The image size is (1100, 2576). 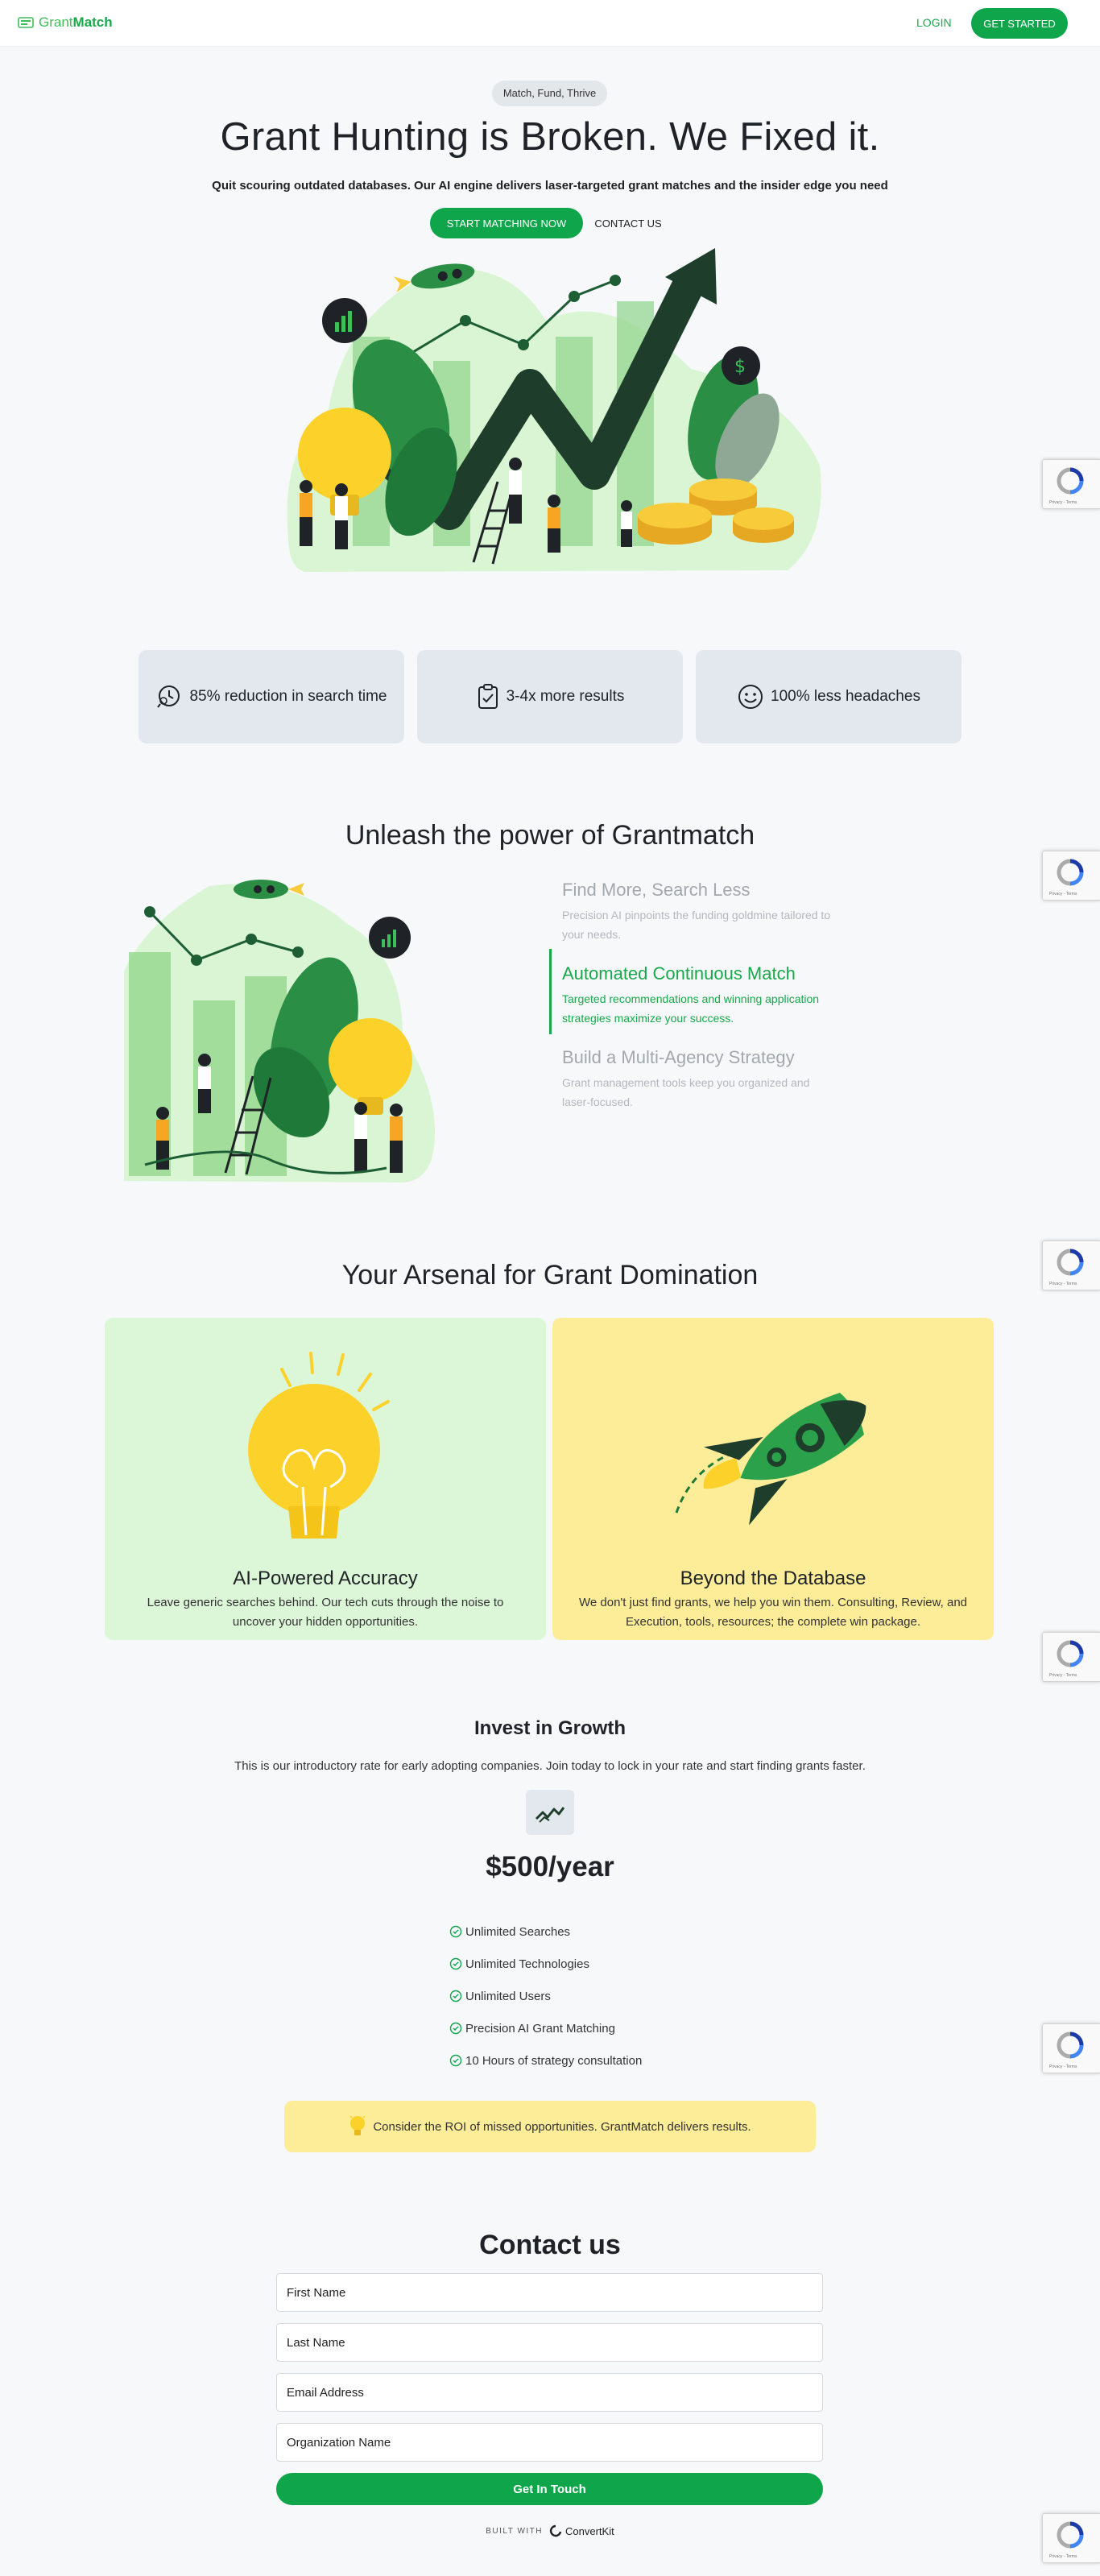 I want to click on pricing-title: Invest in Growth, so click(x=549, y=1728).